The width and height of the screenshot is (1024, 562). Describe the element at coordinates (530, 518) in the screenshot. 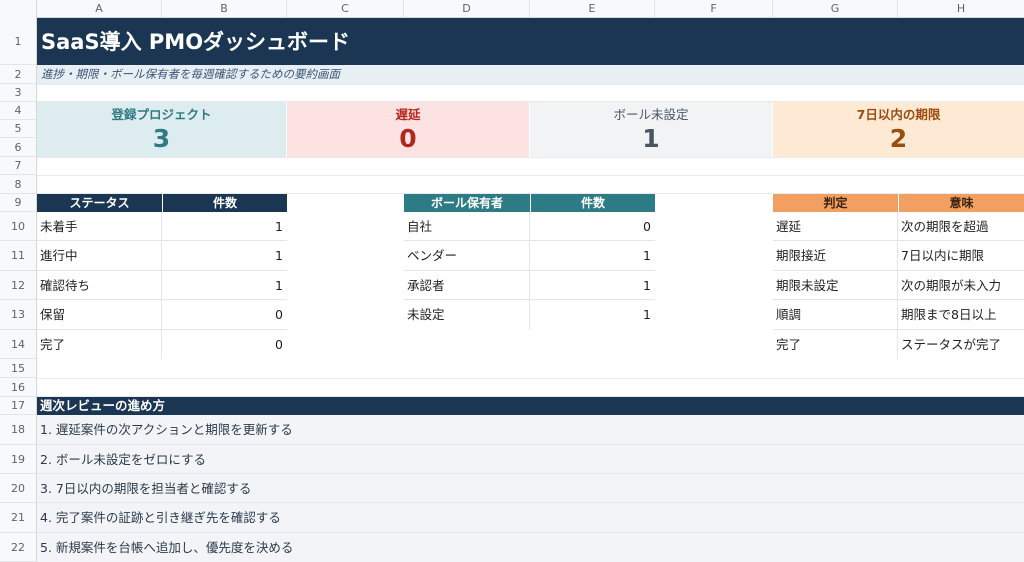

I see `review-step: 4. 完了案件の証跡と引き継ぎ先を確認する` at that location.